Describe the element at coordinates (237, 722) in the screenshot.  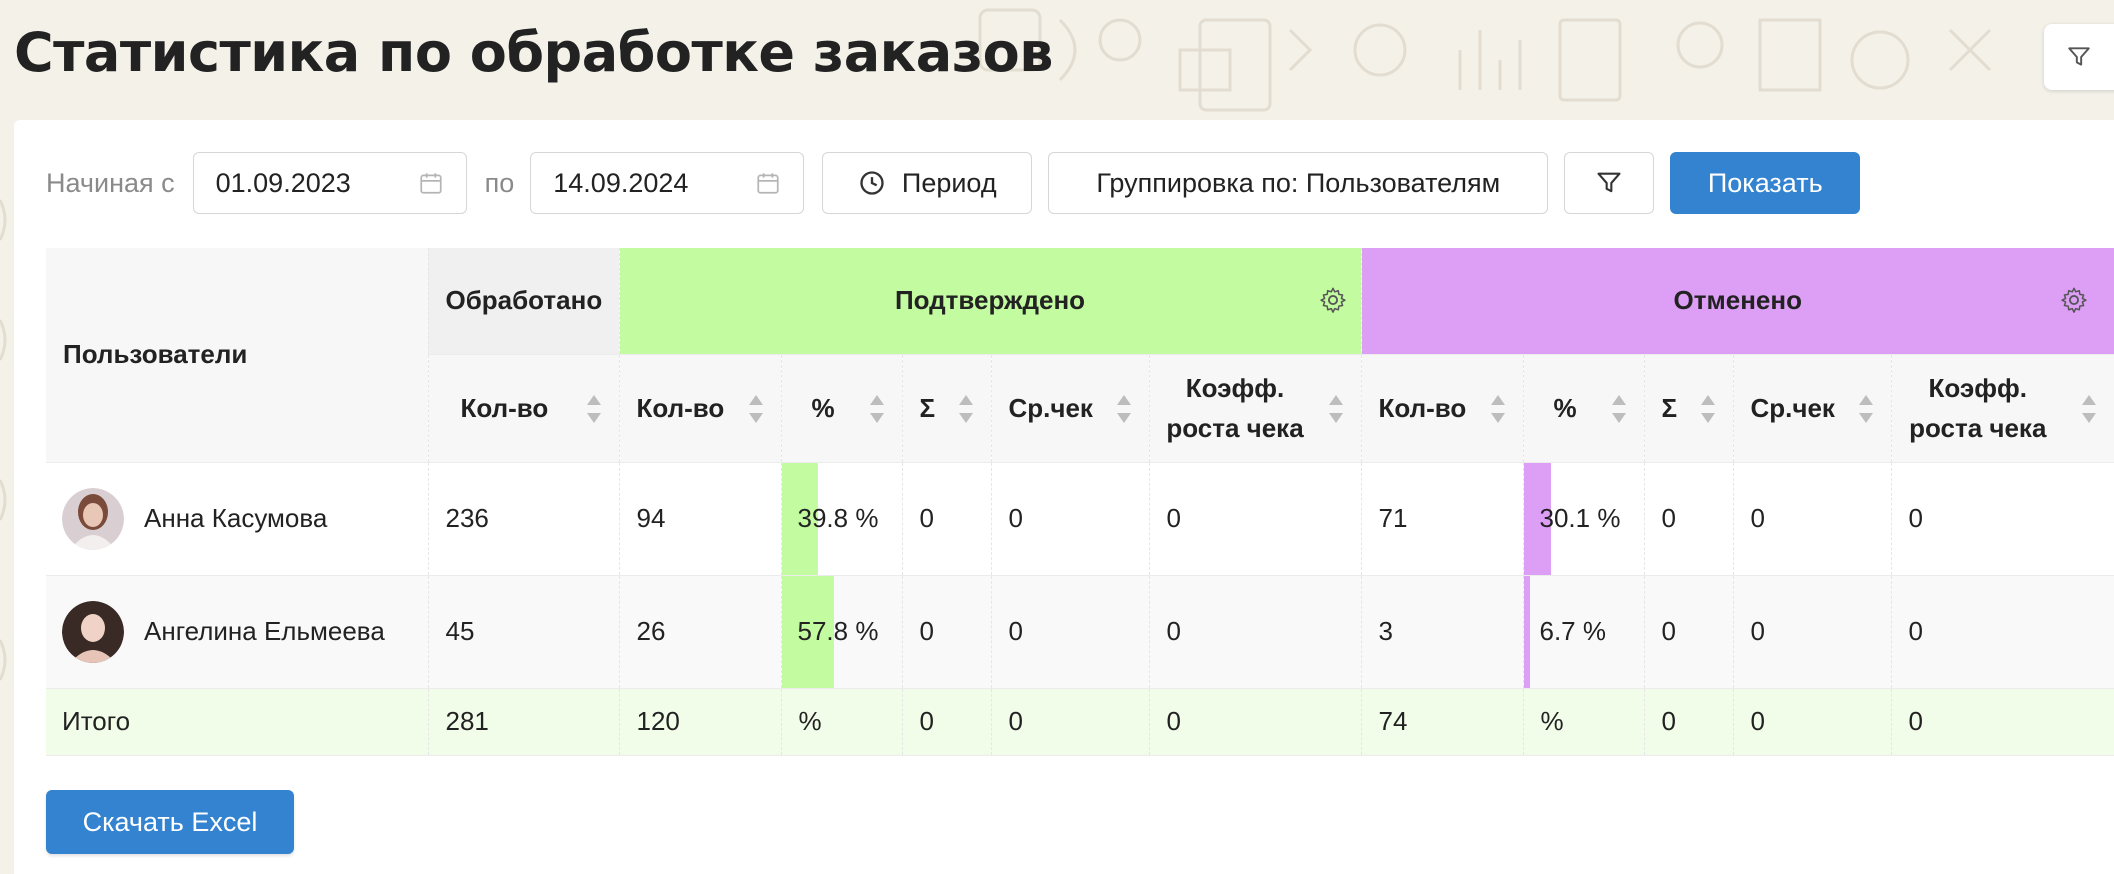
I see `total-label: Итого` at that location.